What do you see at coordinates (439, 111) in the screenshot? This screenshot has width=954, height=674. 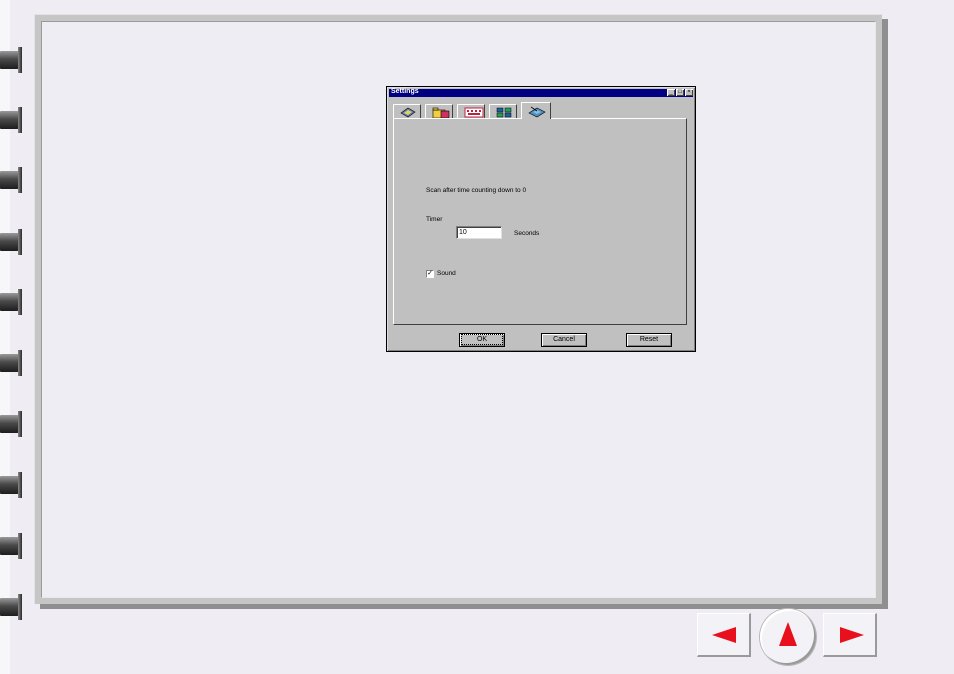 I see `tab-folder-settings` at bounding box center [439, 111].